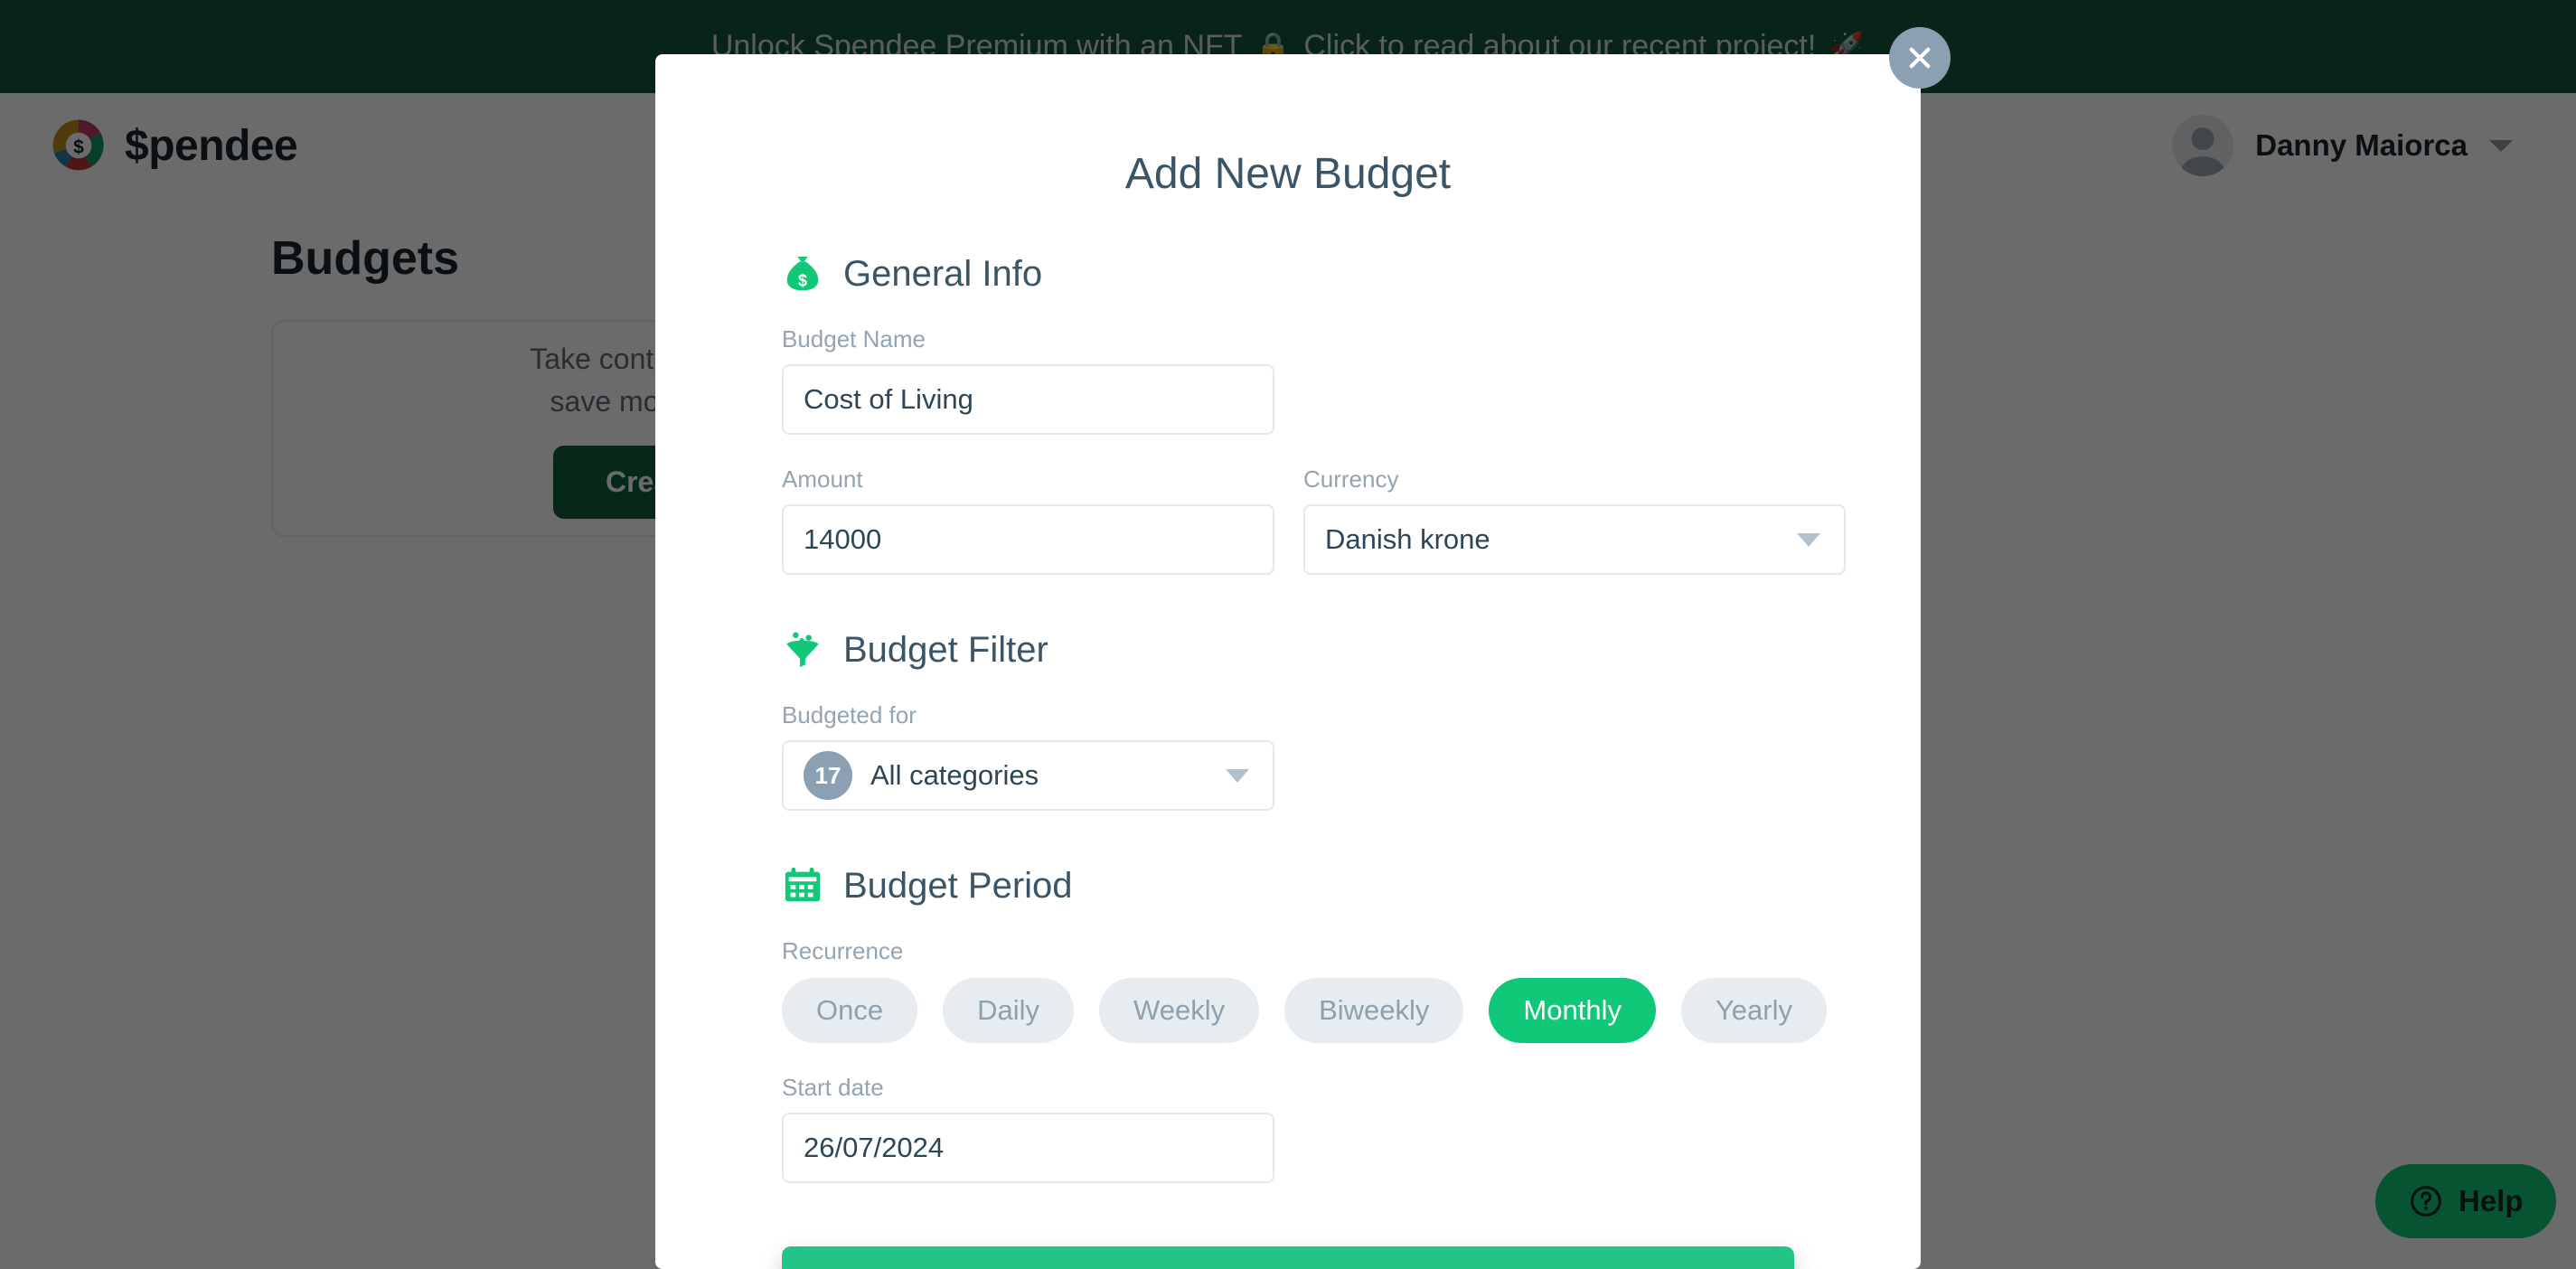 This screenshot has height=1269, width=2576. What do you see at coordinates (803, 884) in the screenshot?
I see `calendar-icon` at bounding box center [803, 884].